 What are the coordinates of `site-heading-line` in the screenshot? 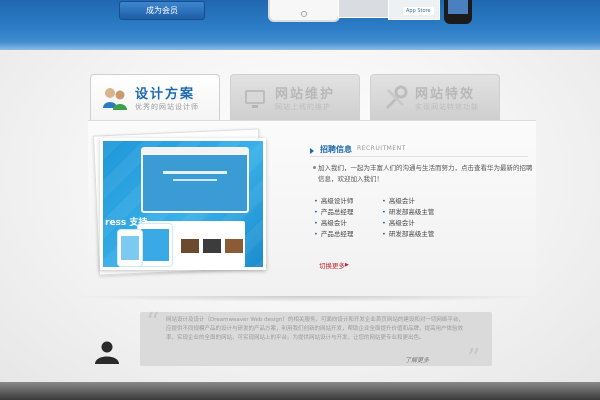 It's located at (195, 172).